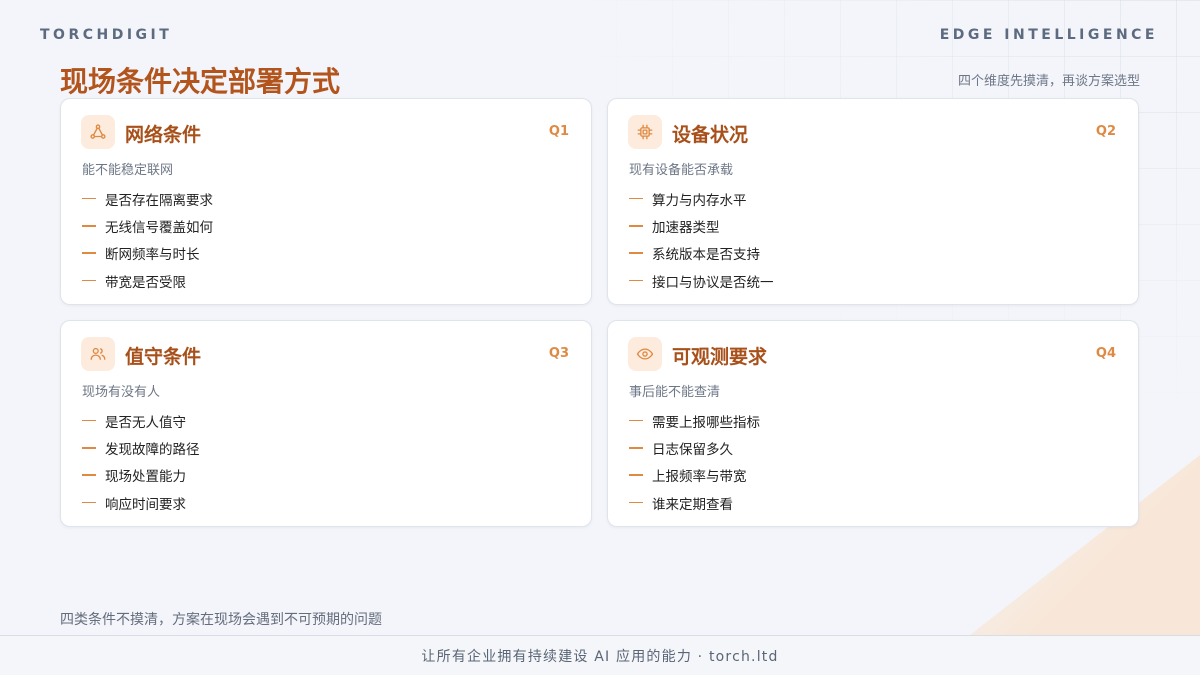 This screenshot has height=675, width=1200. What do you see at coordinates (701, 253) in the screenshot?
I see `list-item: 系统版本是否支持` at bounding box center [701, 253].